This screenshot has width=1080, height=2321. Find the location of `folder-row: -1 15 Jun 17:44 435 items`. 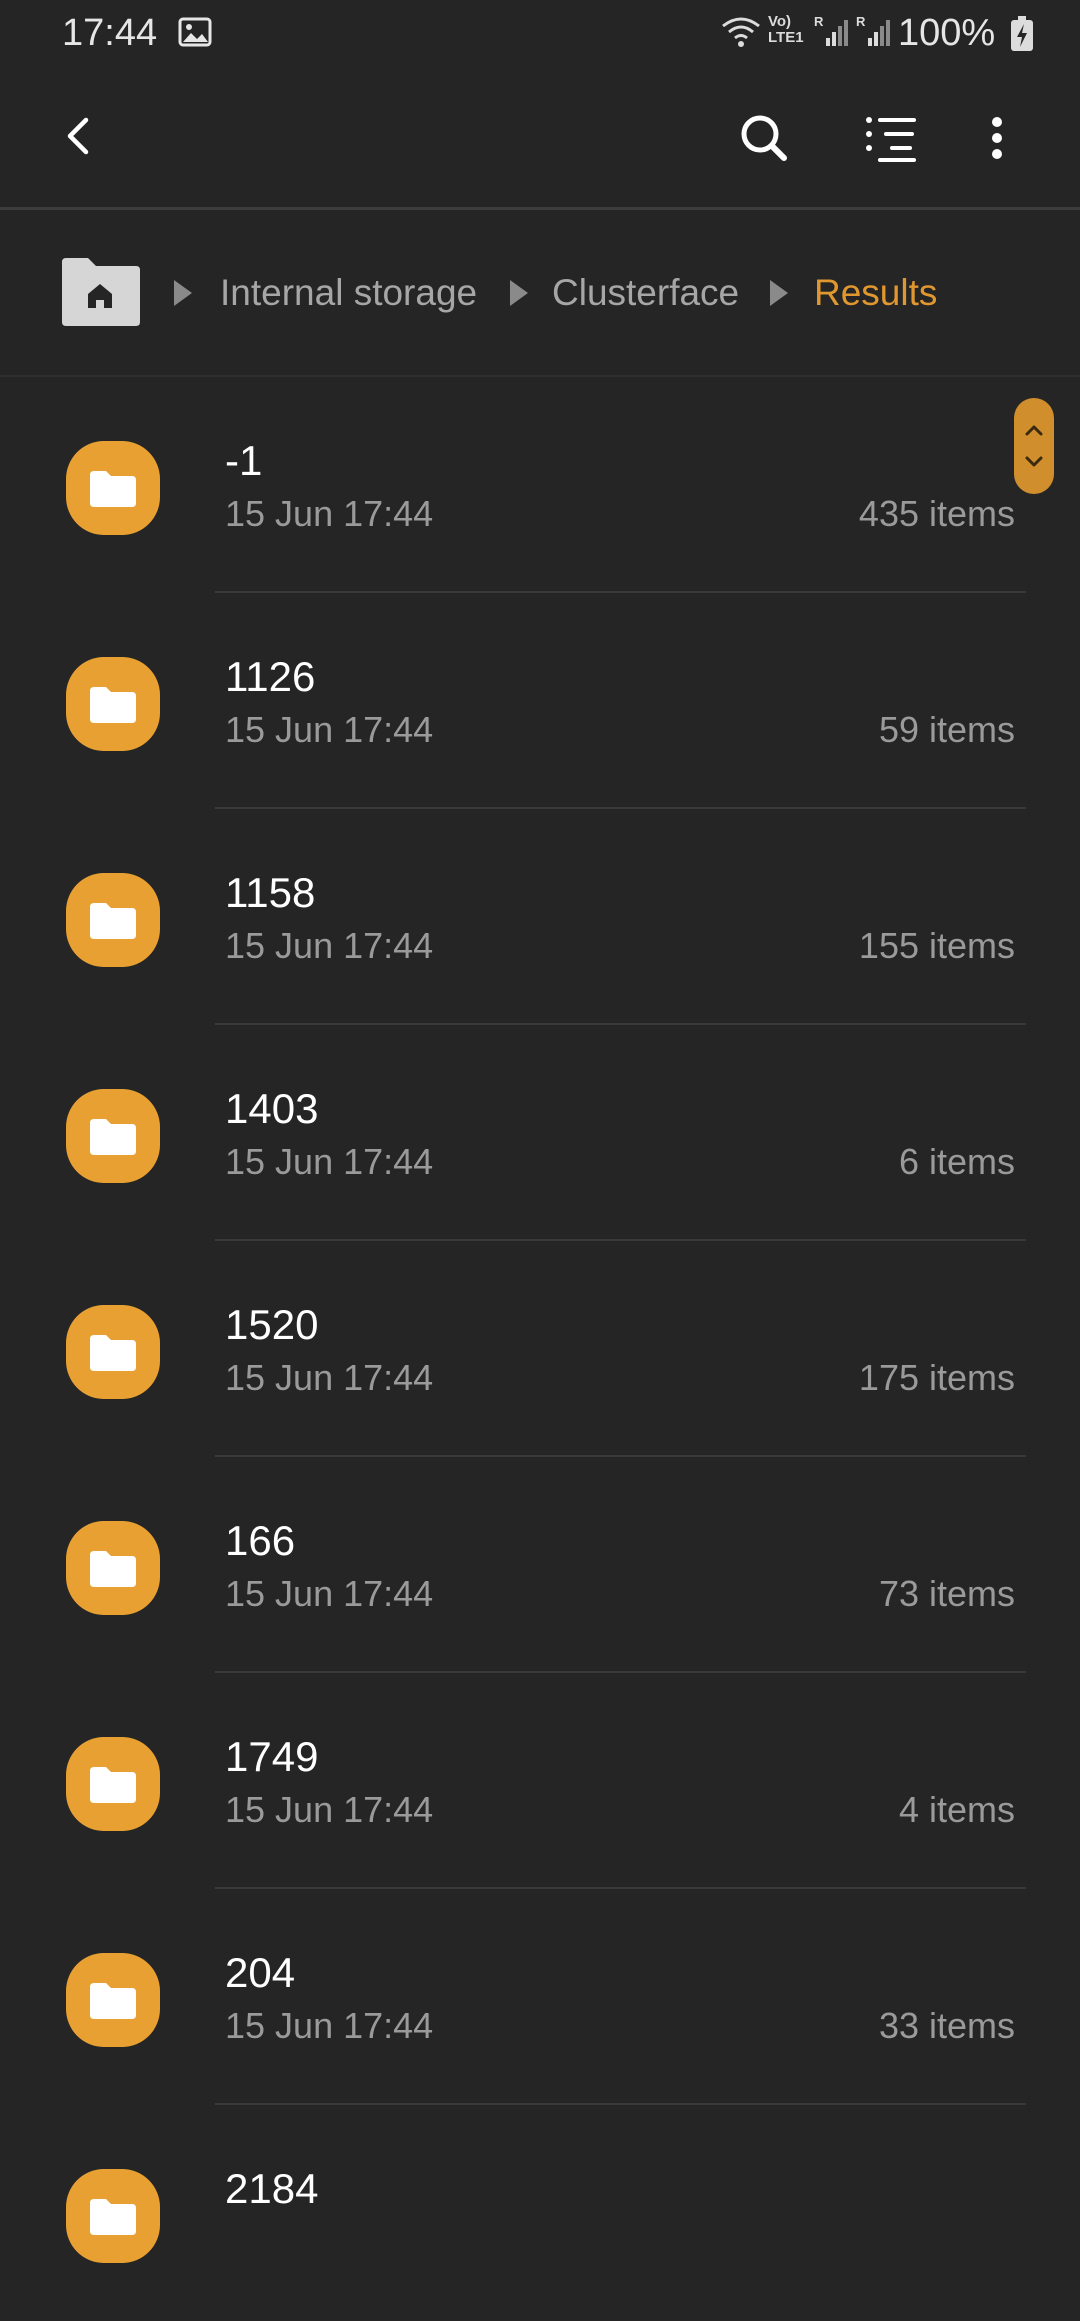

folder-row: -1 15 Jun 17:44 435 items is located at coordinates (540, 485).